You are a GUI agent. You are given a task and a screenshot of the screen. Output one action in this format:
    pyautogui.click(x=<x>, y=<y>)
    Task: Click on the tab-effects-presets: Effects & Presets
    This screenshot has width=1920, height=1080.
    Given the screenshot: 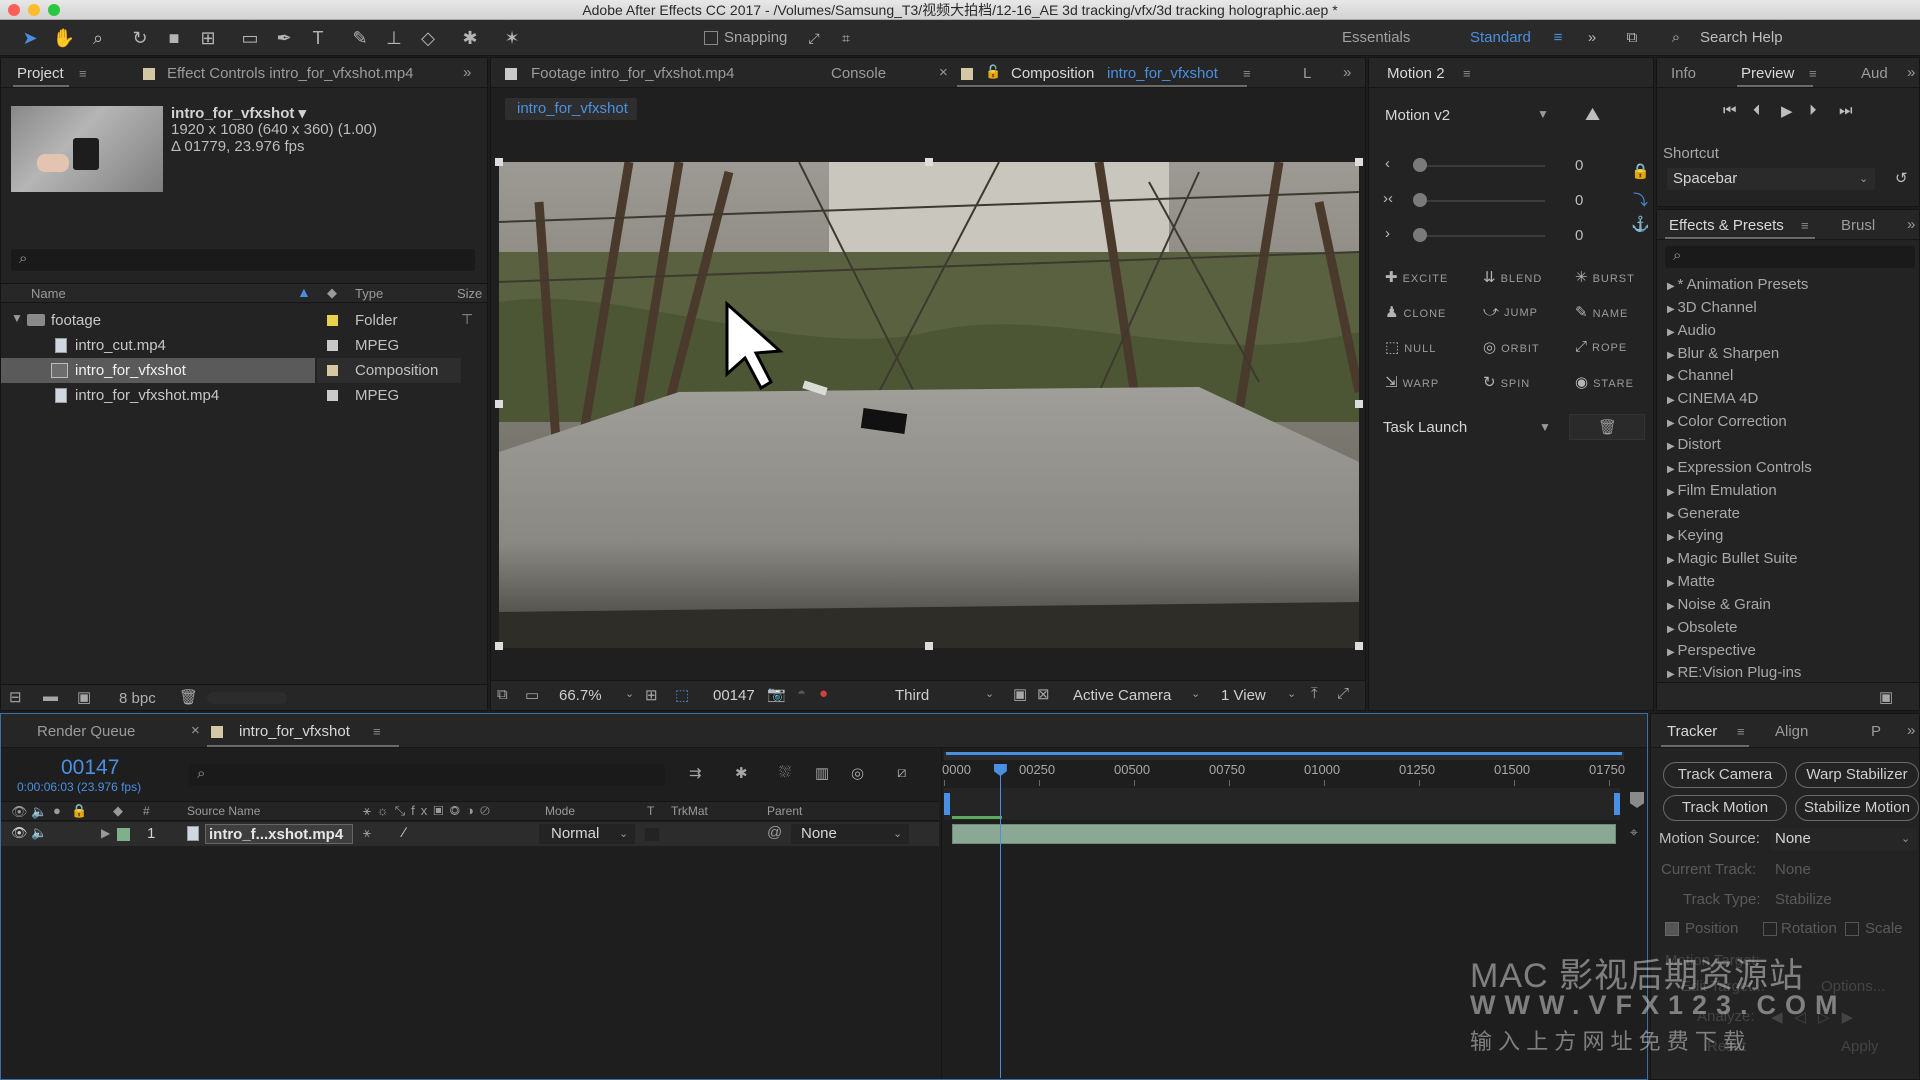 What is the action you would take?
    pyautogui.click(x=1726, y=225)
    